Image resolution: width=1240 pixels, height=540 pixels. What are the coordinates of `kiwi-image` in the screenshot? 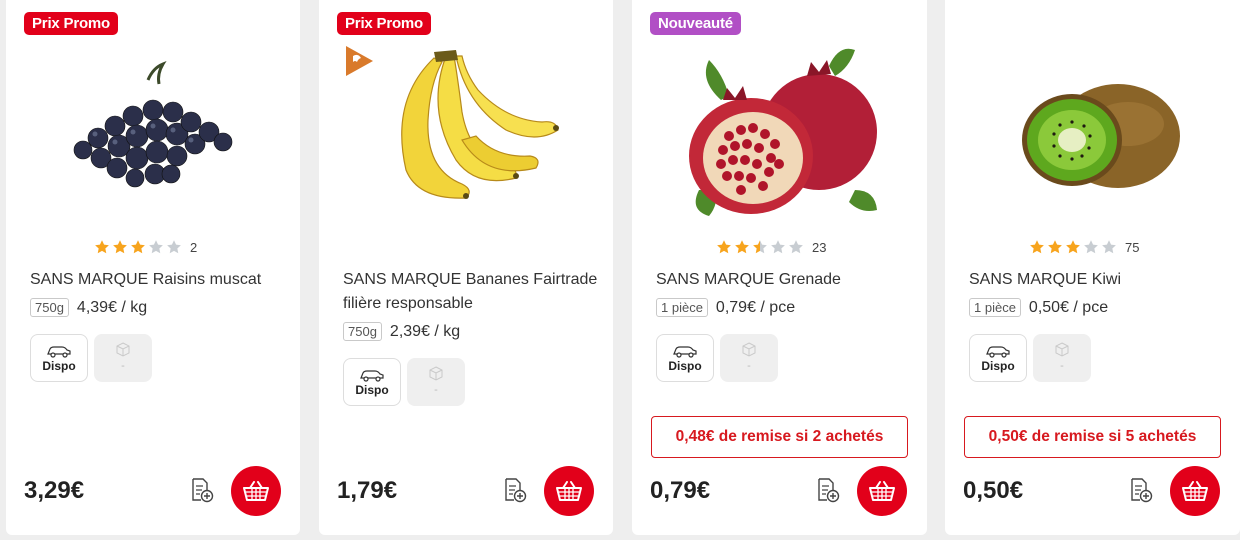 It's located at (1092, 130).